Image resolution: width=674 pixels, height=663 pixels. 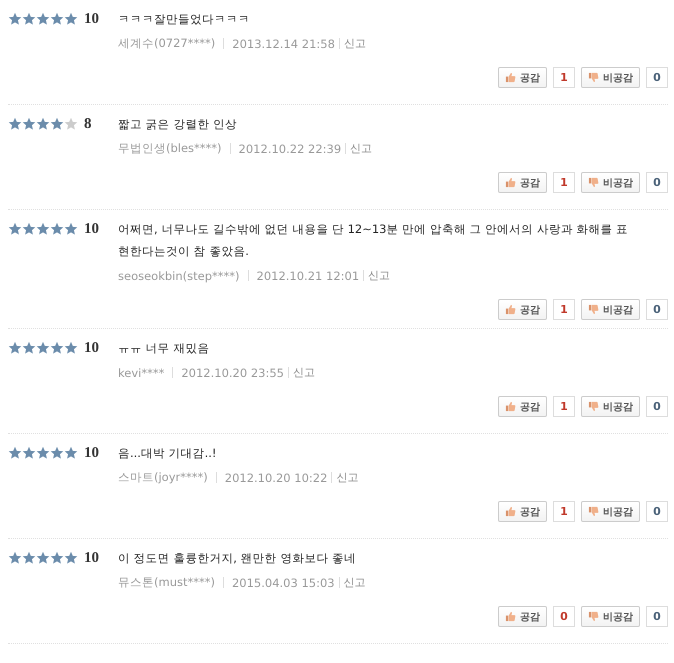 I want to click on review-text: ㅠㅠ 너무 재밌음, so click(x=164, y=348).